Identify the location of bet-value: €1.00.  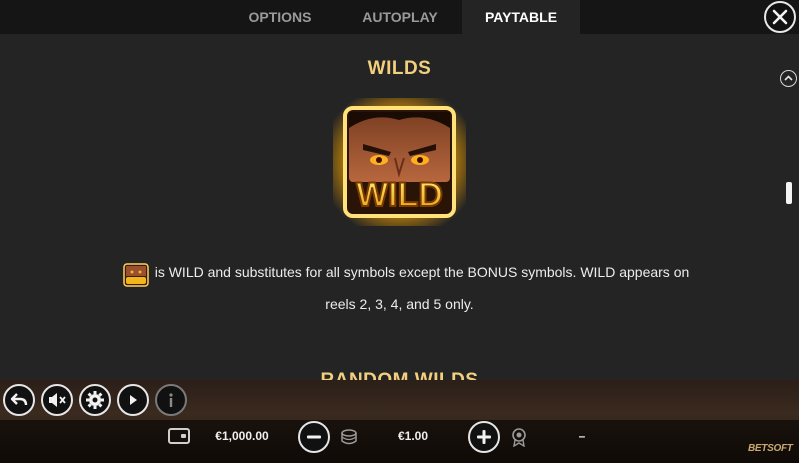
(413, 436).